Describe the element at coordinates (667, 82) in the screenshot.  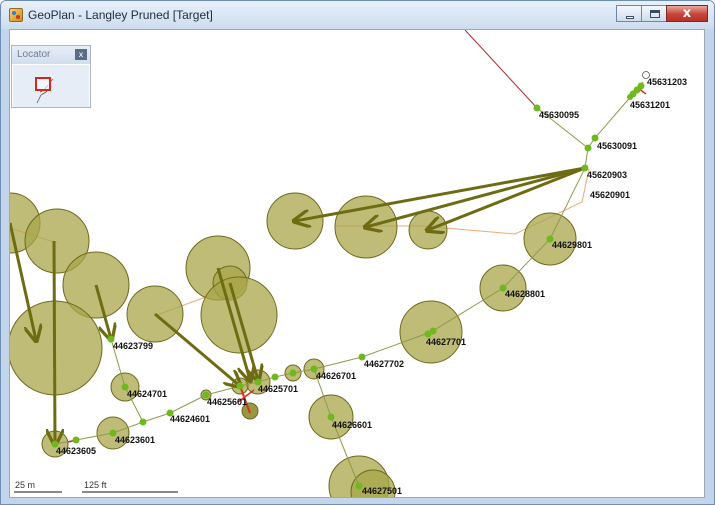
I see `node-label: 45631203` at that location.